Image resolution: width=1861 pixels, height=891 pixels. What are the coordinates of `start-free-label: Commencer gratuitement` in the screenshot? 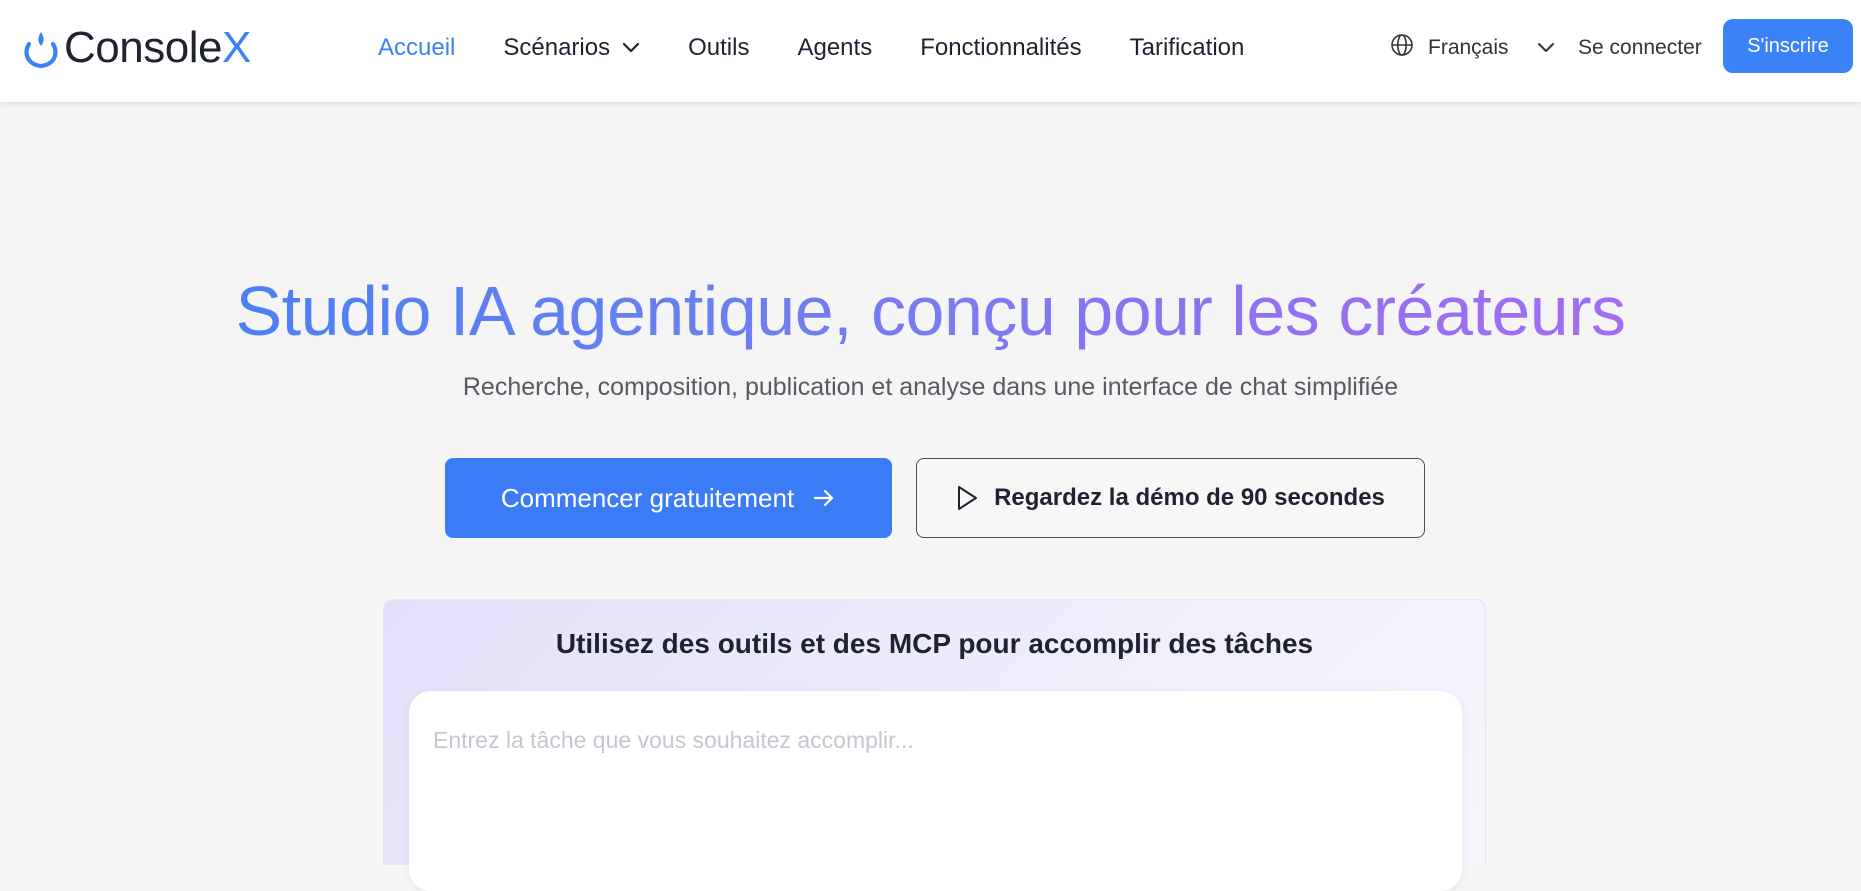 It's located at (647, 497).